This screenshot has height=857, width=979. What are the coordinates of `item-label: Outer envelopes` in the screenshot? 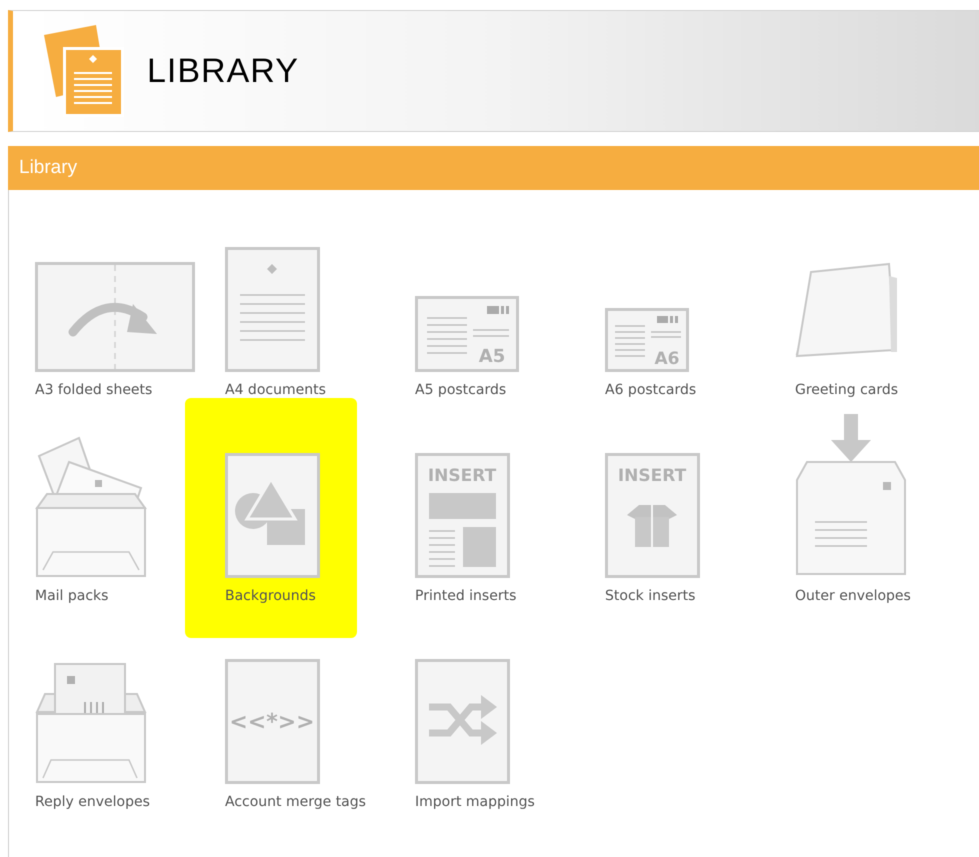 It's located at (853, 596).